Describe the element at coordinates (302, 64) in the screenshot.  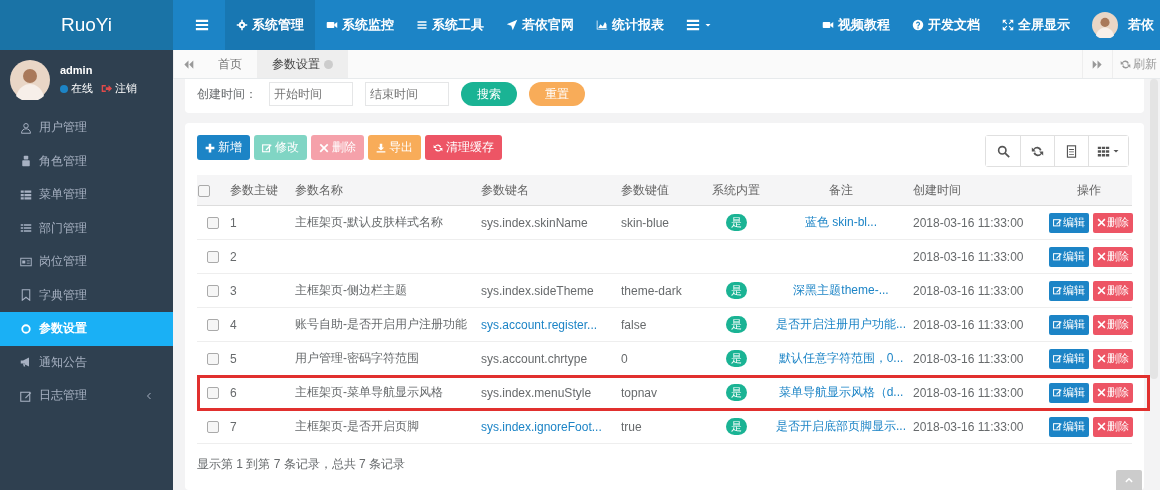
I see `page-tab: 参数设置` at that location.